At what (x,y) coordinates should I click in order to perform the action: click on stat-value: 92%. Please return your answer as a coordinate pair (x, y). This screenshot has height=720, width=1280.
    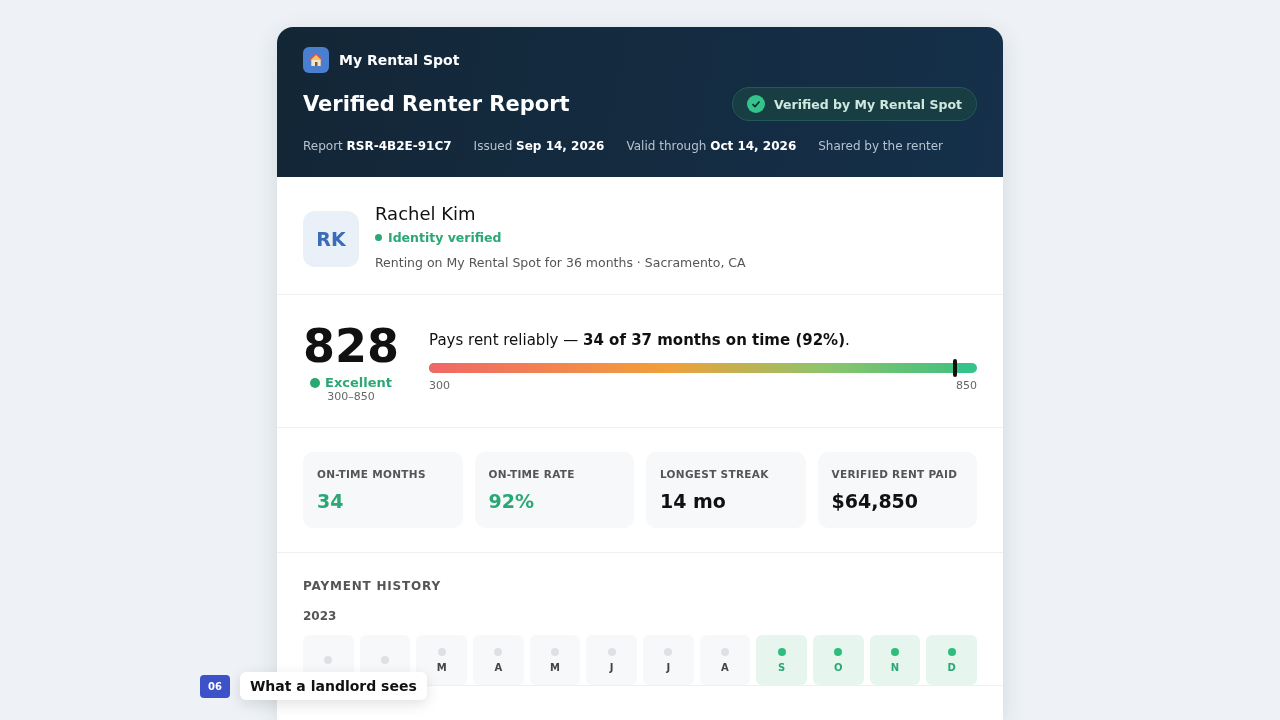
    Looking at the image, I should click on (511, 501).